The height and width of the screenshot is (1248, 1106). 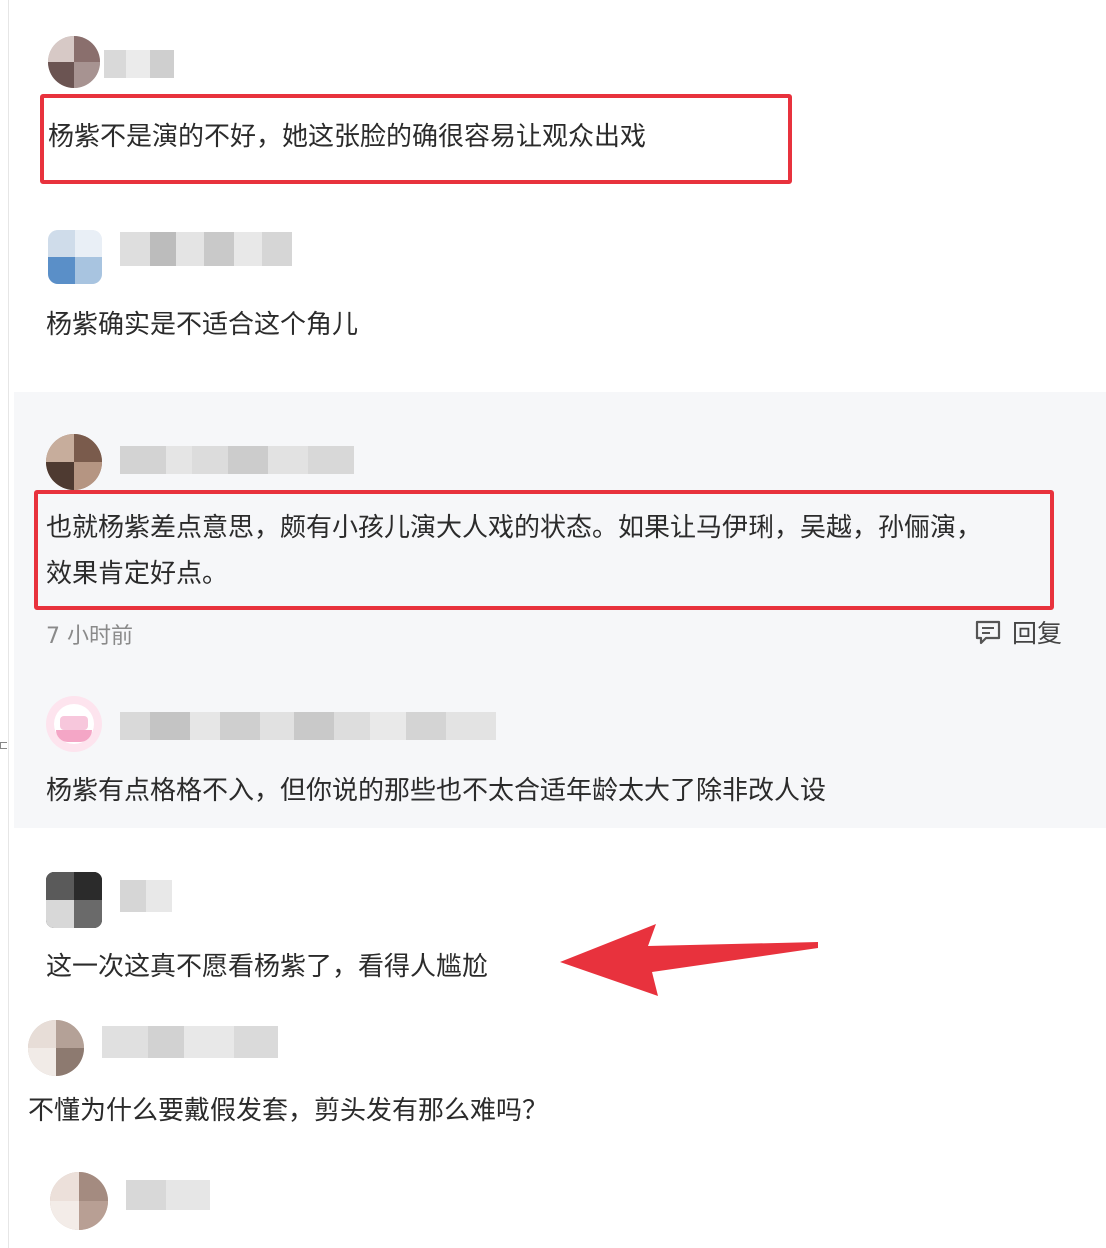 What do you see at coordinates (3, 745) in the screenshot?
I see `edge-marker` at bounding box center [3, 745].